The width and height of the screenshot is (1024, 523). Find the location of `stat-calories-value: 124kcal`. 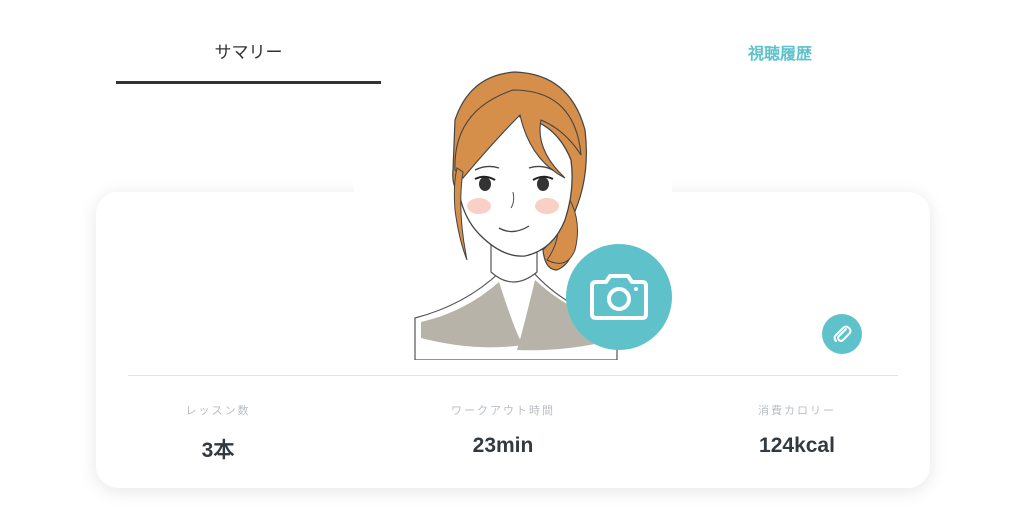

stat-calories-value: 124kcal is located at coordinates (797, 445).